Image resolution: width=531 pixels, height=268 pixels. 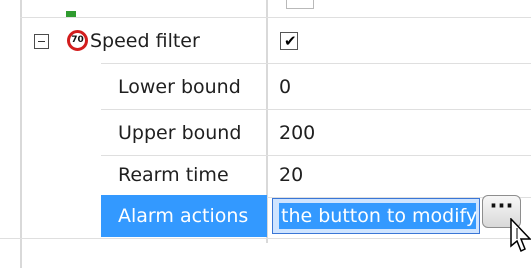 I want to click on rearm-time-value: 20, so click(x=291, y=175).